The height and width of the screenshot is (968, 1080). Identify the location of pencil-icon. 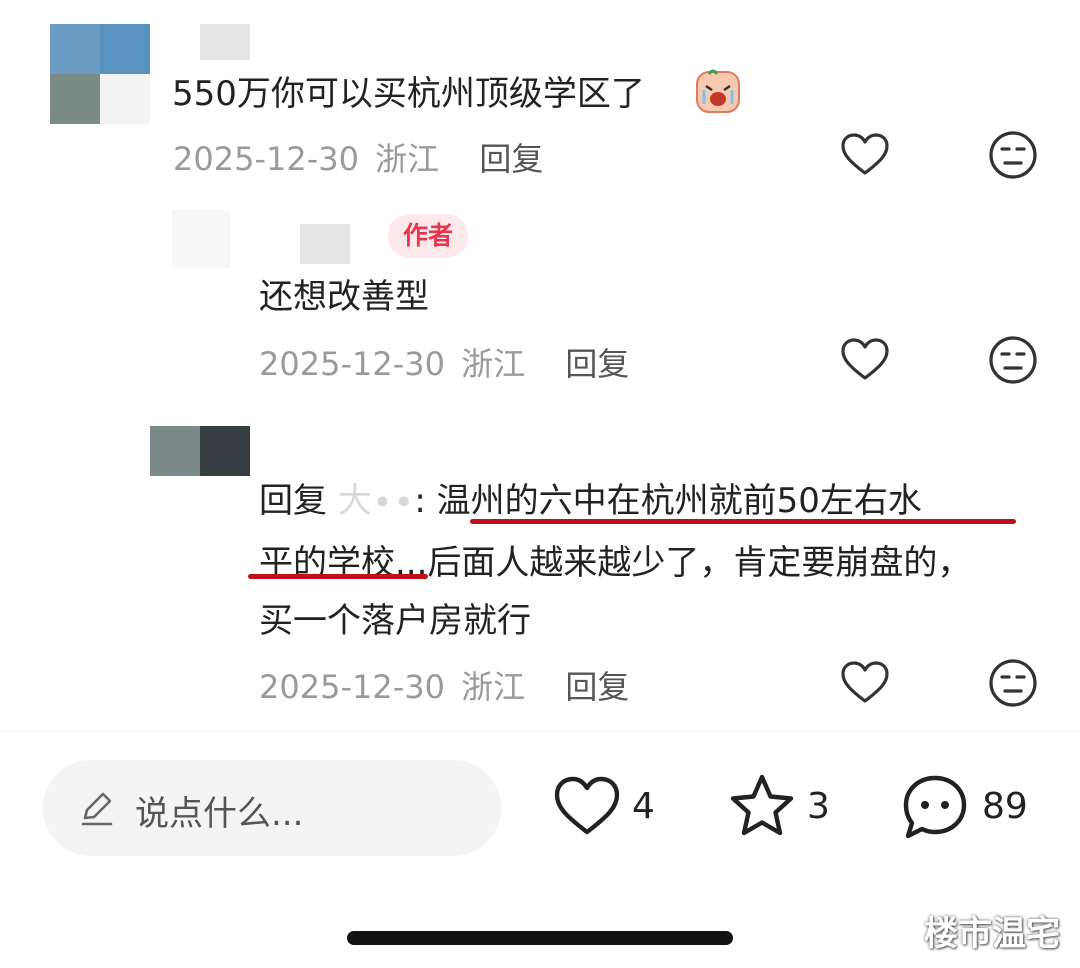
(97, 809).